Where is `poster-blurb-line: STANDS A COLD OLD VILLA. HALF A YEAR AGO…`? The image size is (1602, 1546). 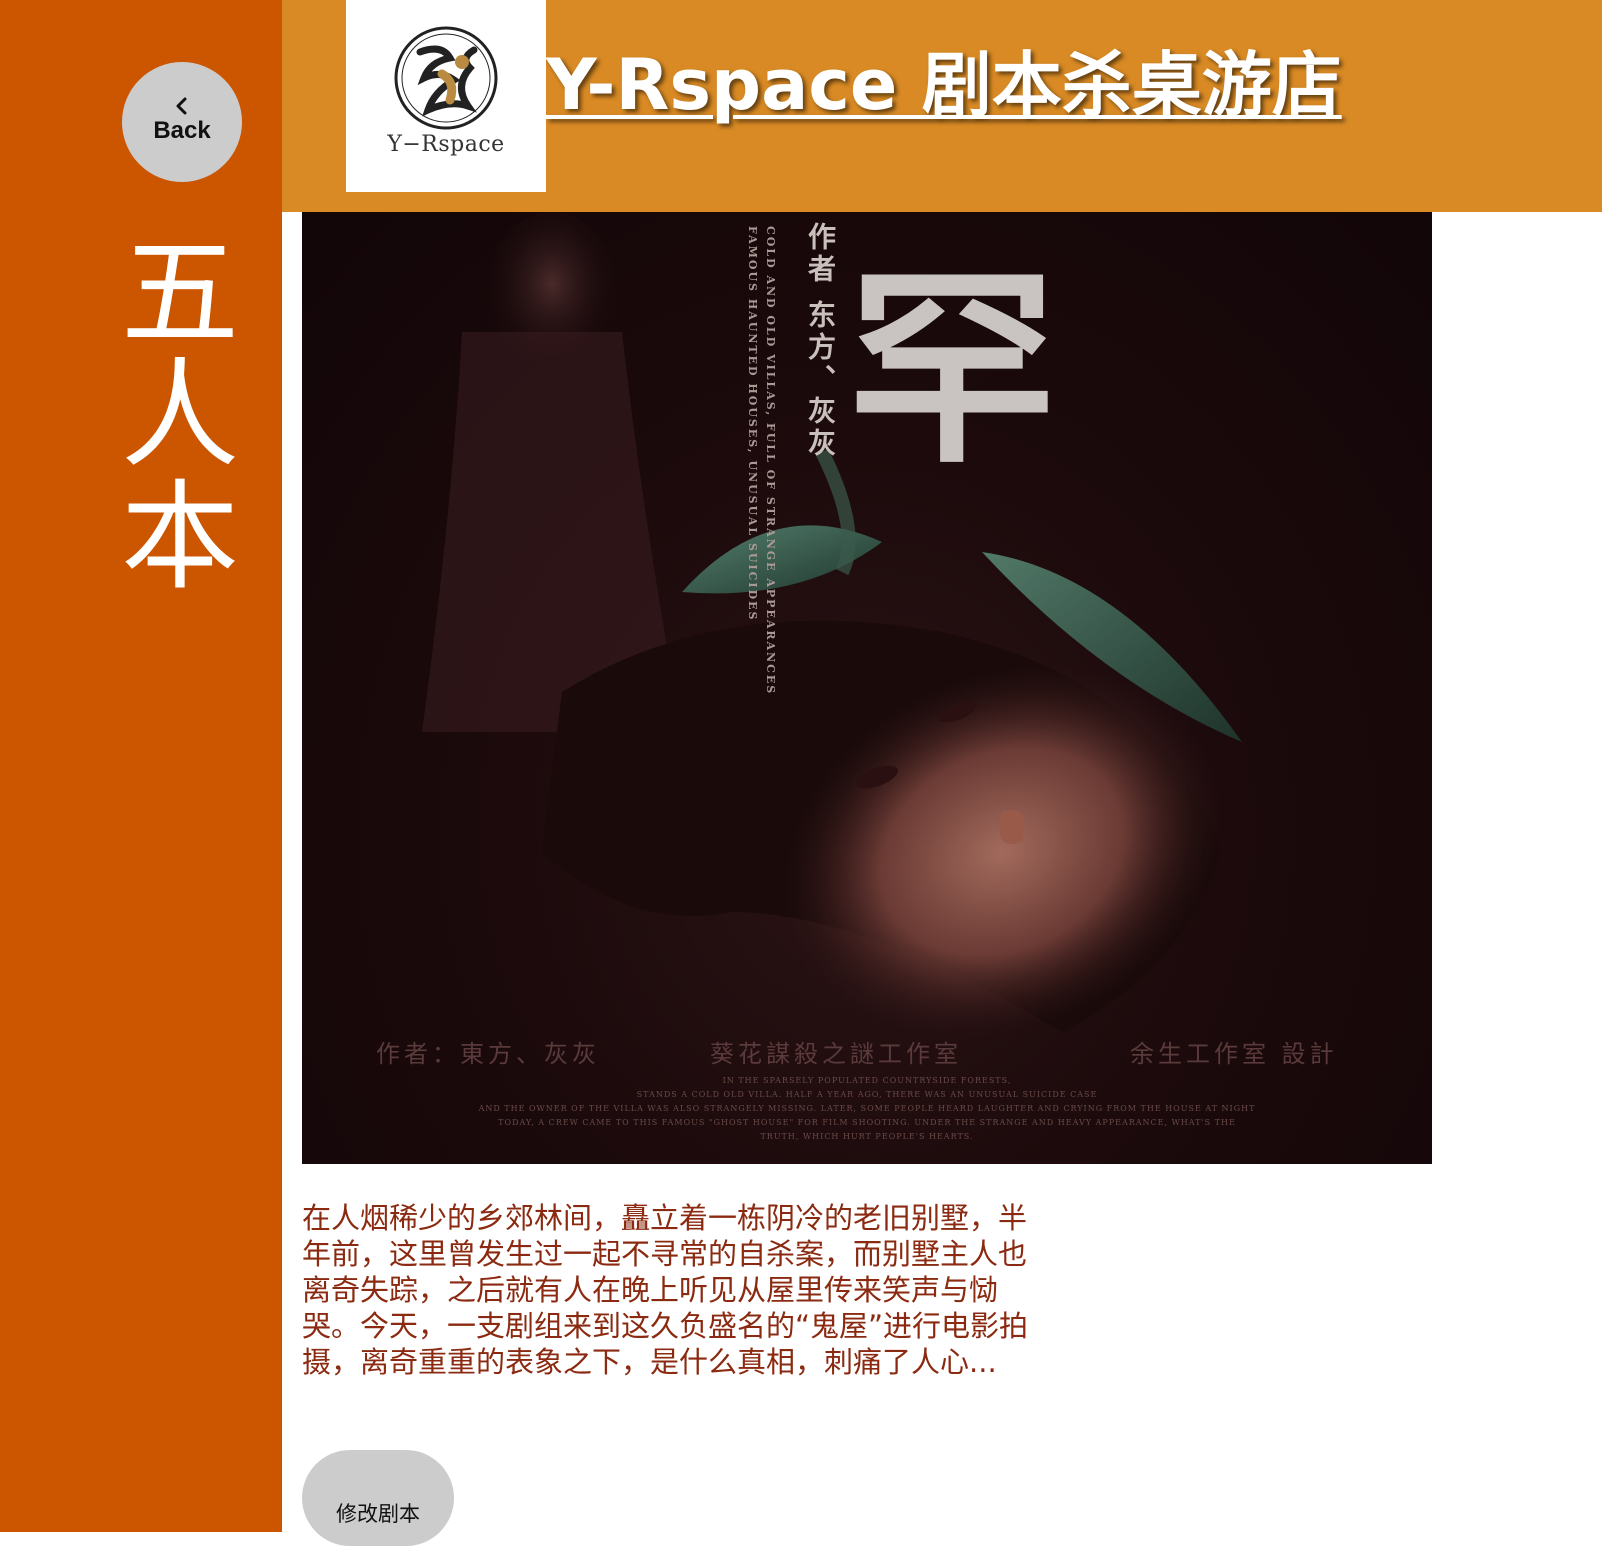 poster-blurb-line: STANDS A COLD OLD VILLA. HALF A YEAR AGO… is located at coordinates (867, 1094).